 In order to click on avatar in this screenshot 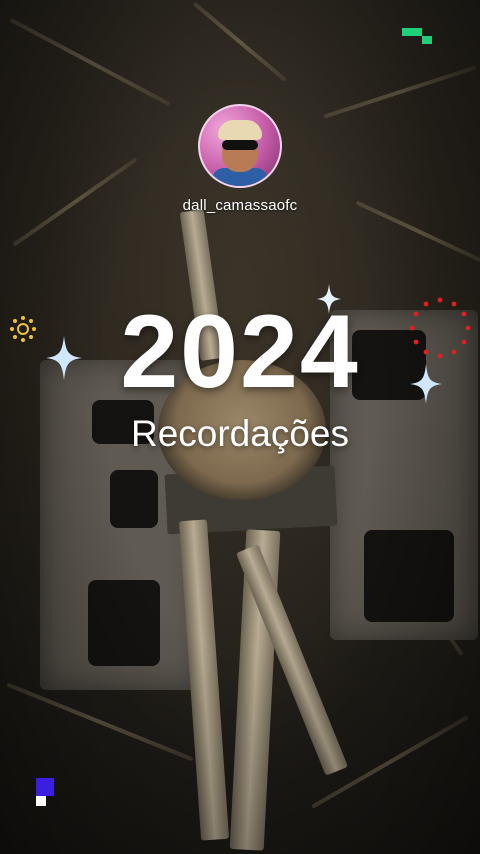, I will do `click(240, 146)`.